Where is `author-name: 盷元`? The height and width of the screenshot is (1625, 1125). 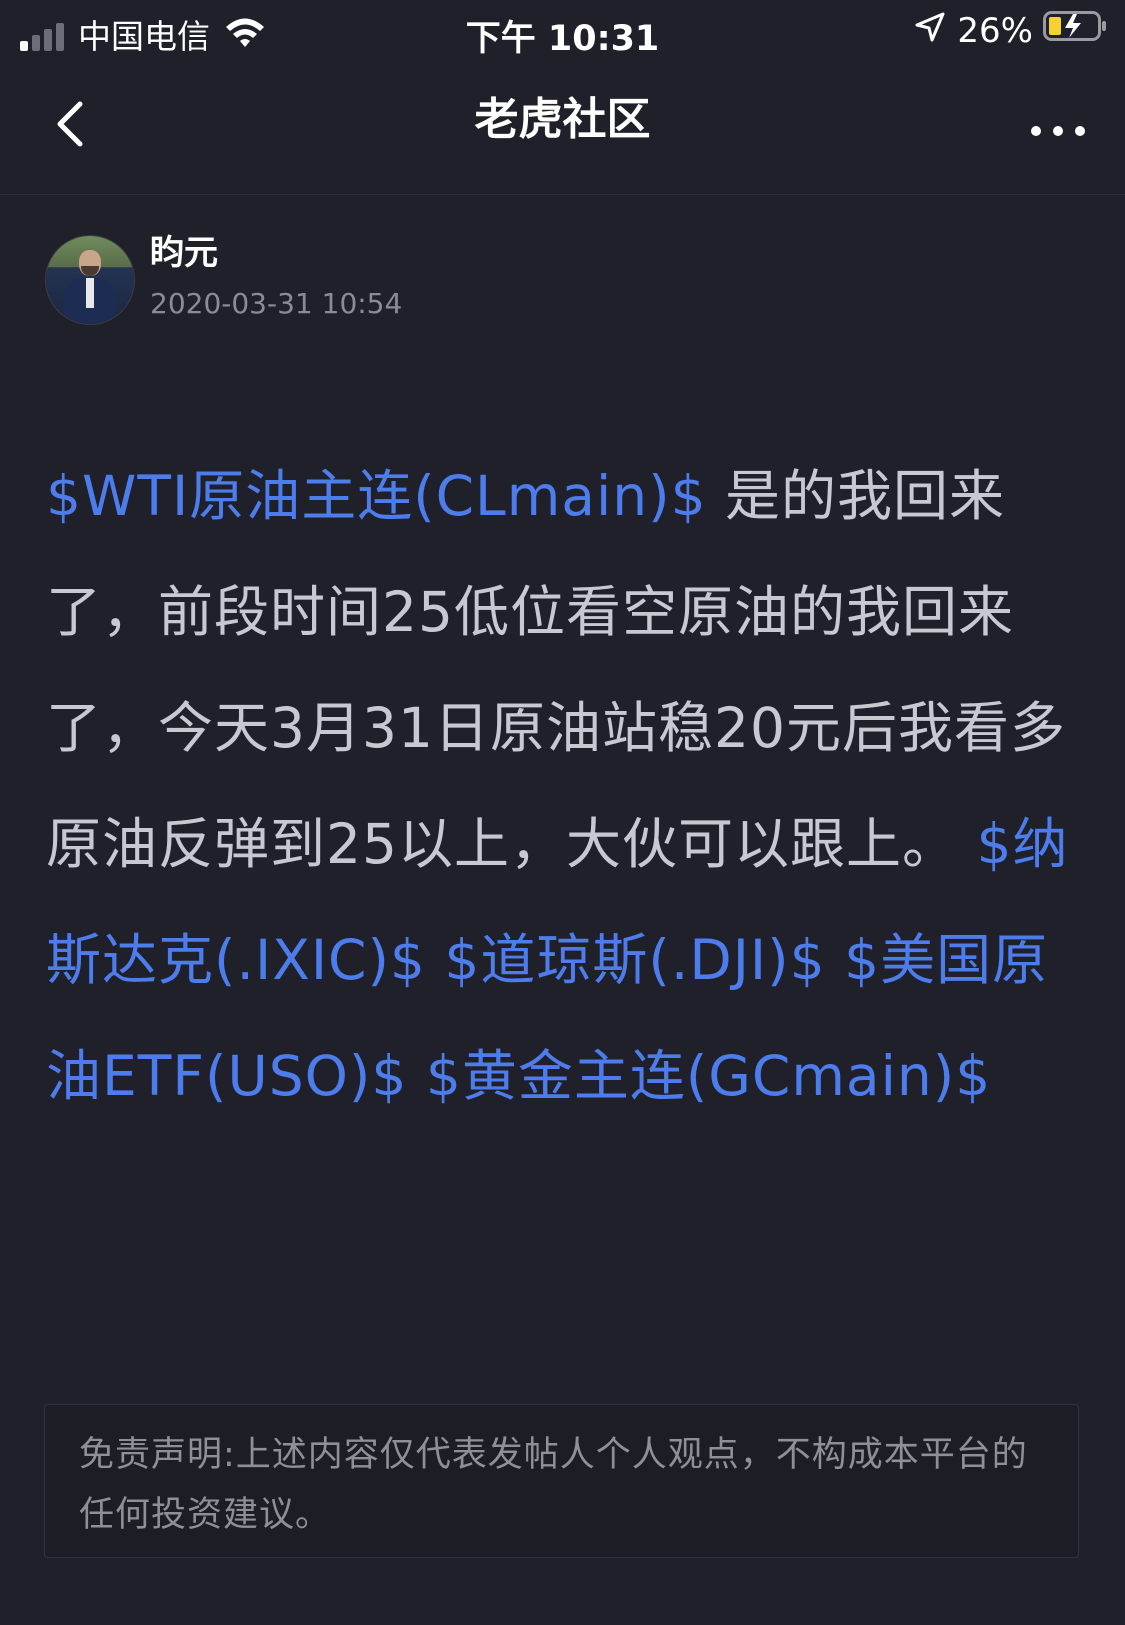 author-name: 盷元 is located at coordinates (184, 249).